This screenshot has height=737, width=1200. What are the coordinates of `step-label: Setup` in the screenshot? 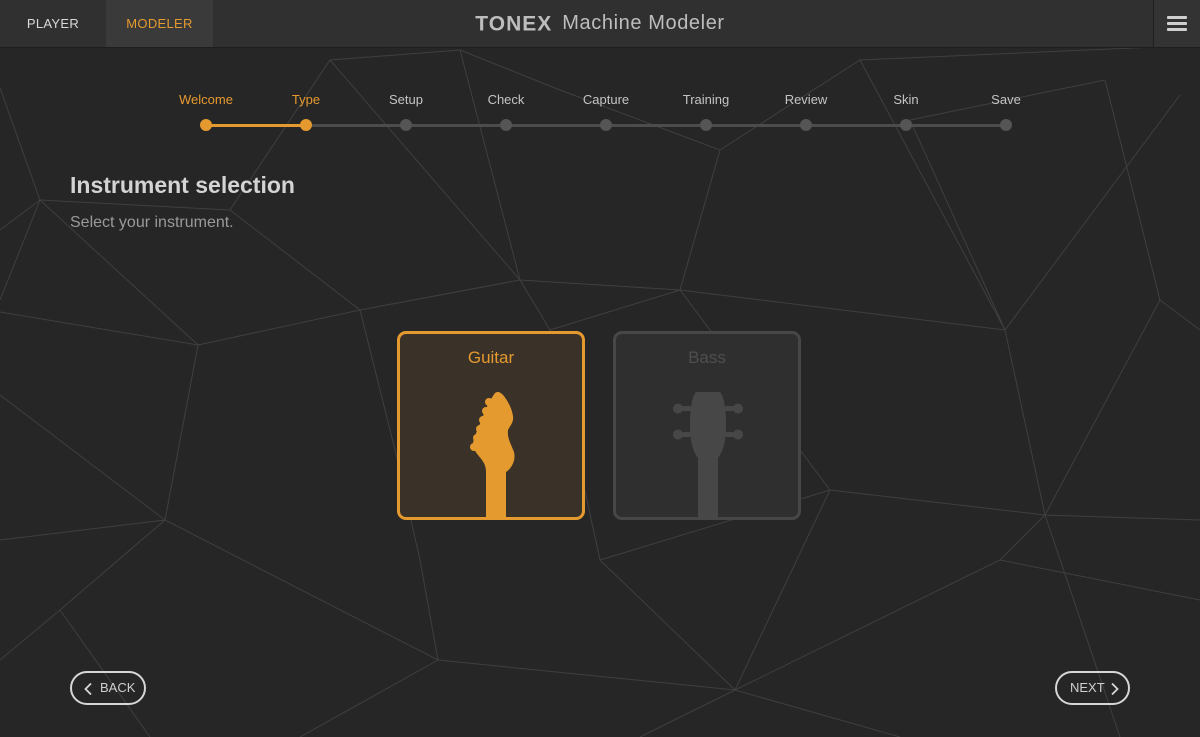 It's located at (406, 99).